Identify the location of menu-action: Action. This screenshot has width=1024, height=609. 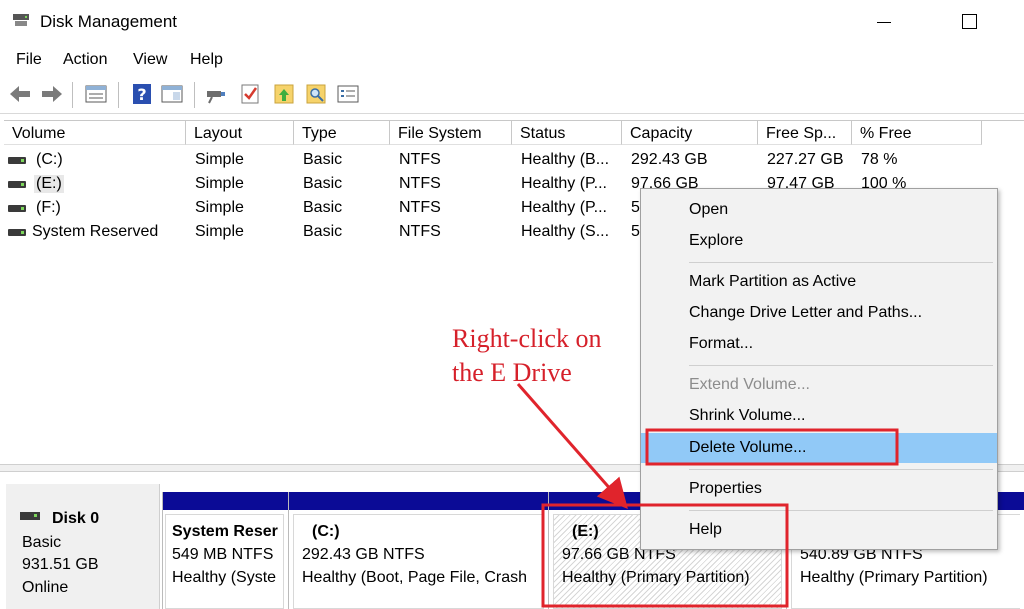
(85, 60).